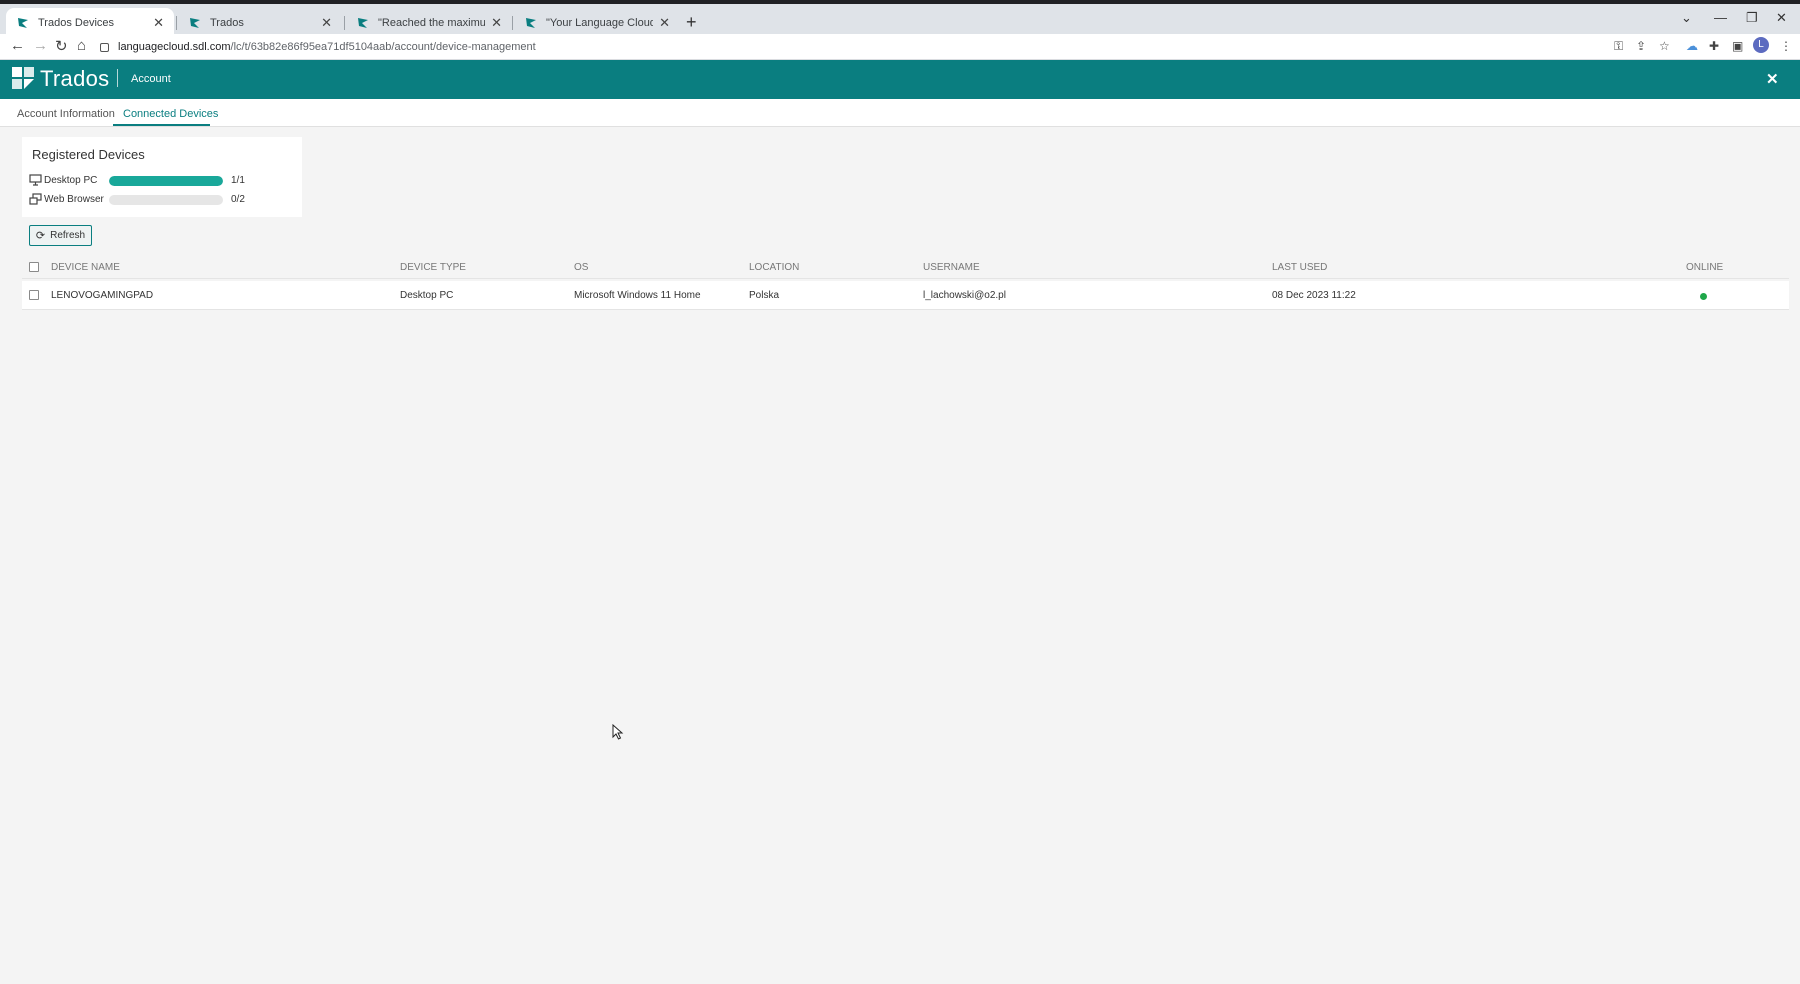  What do you see at coordinates (61, 46) in the screenshot?
I see `reload-icon: ↻` at bounding box center [61, 46].